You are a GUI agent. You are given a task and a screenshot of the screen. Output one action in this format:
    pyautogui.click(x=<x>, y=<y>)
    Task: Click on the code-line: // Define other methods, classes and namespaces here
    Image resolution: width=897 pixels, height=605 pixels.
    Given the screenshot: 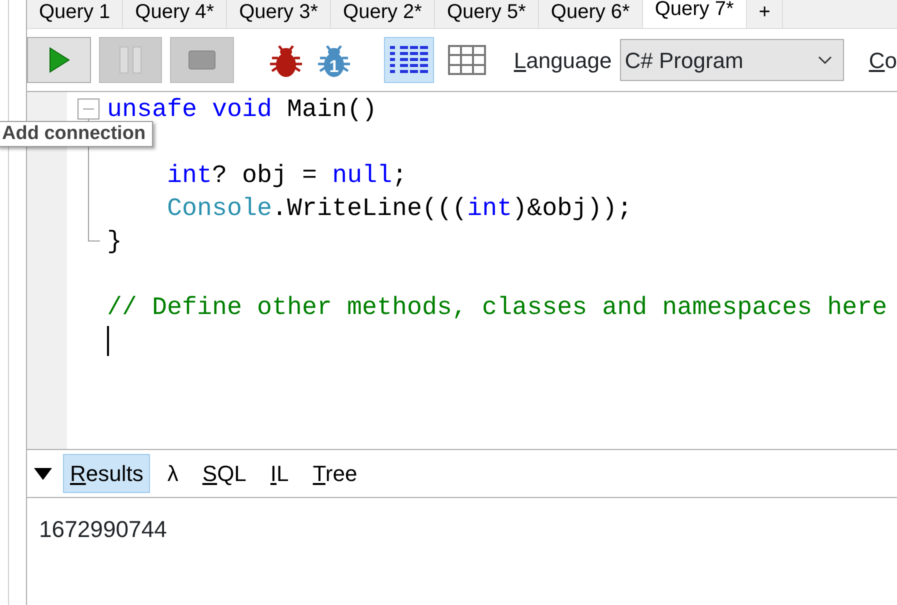 What is the action you would take?
    pyautogui.click(x=497, y=308)
    